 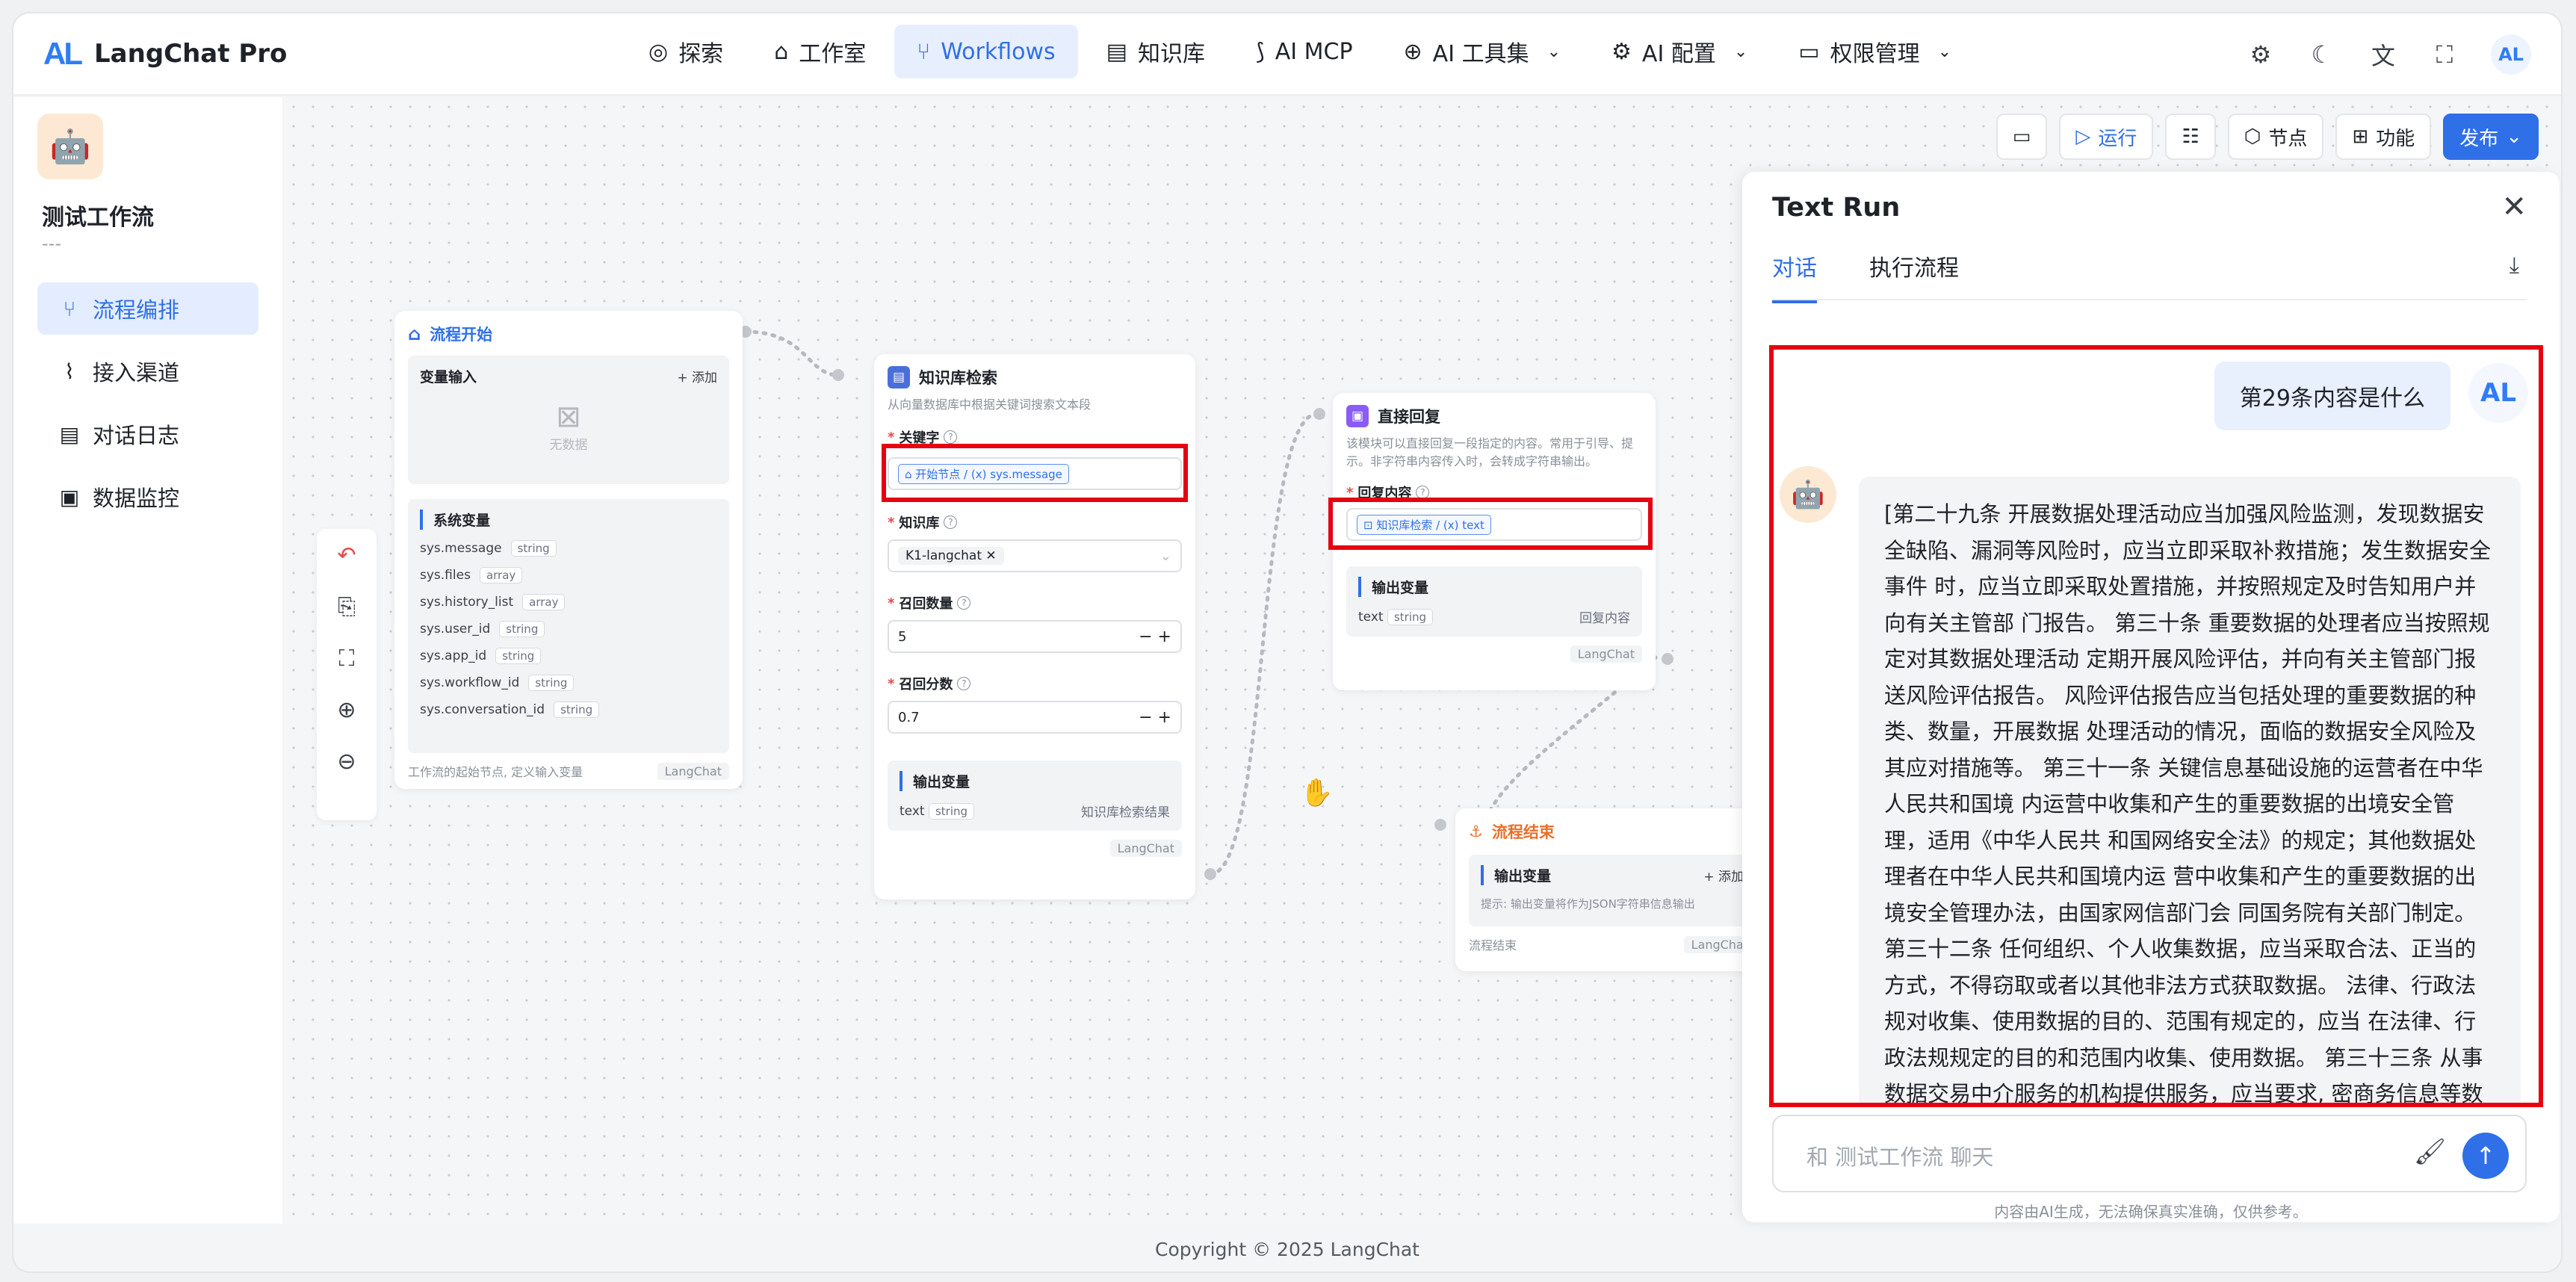 What do you see at coordinates (2491, 137) in the screenshot?
I see `publish-button: 发布 ⌄` at bounding box center [2491, 137].